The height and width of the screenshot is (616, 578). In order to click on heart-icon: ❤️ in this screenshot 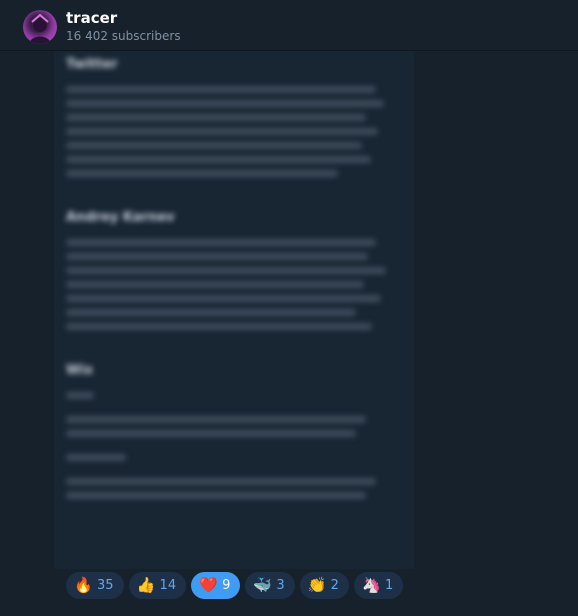, I will do `click(208, 585)`.